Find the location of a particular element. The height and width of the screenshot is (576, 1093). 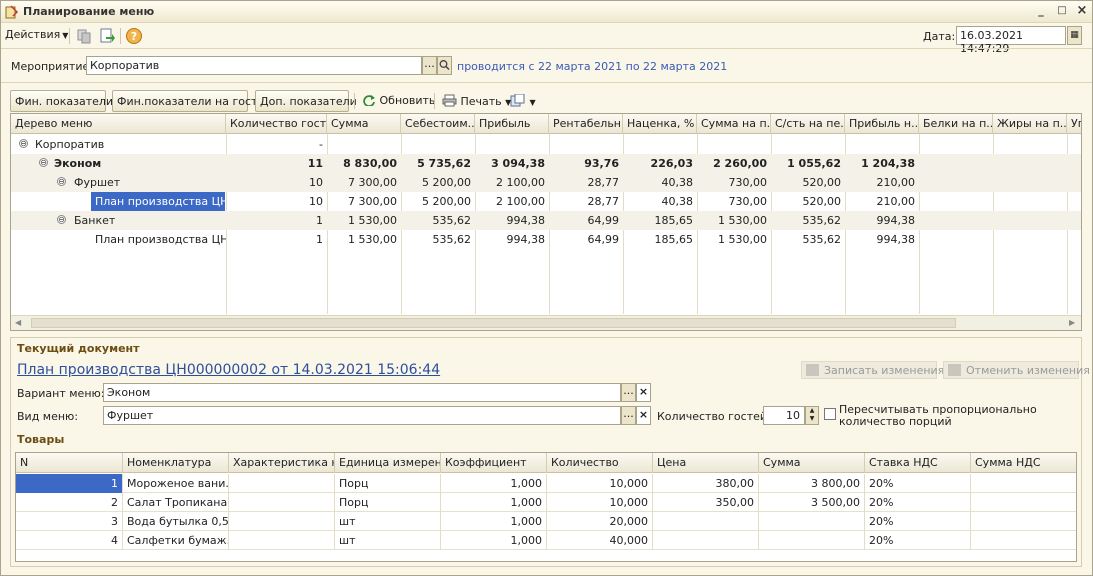

main-toolbar: Действия ▼ ? Дата: 16.03.2021 14:47:29 ▦ is located at coordinates (546, 39).